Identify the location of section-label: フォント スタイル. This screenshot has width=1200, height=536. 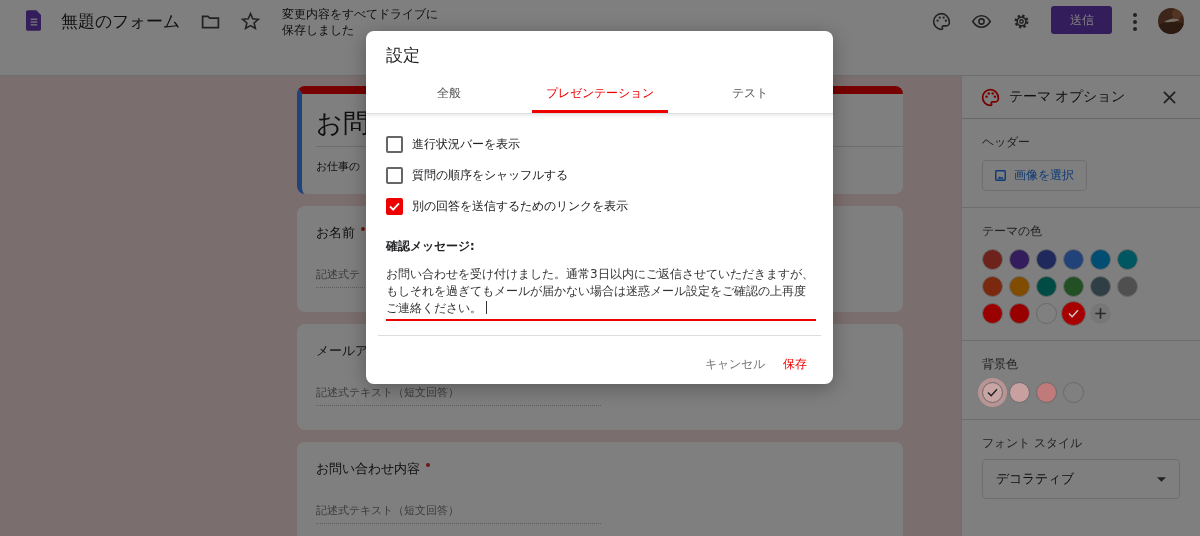
(1032, 443).